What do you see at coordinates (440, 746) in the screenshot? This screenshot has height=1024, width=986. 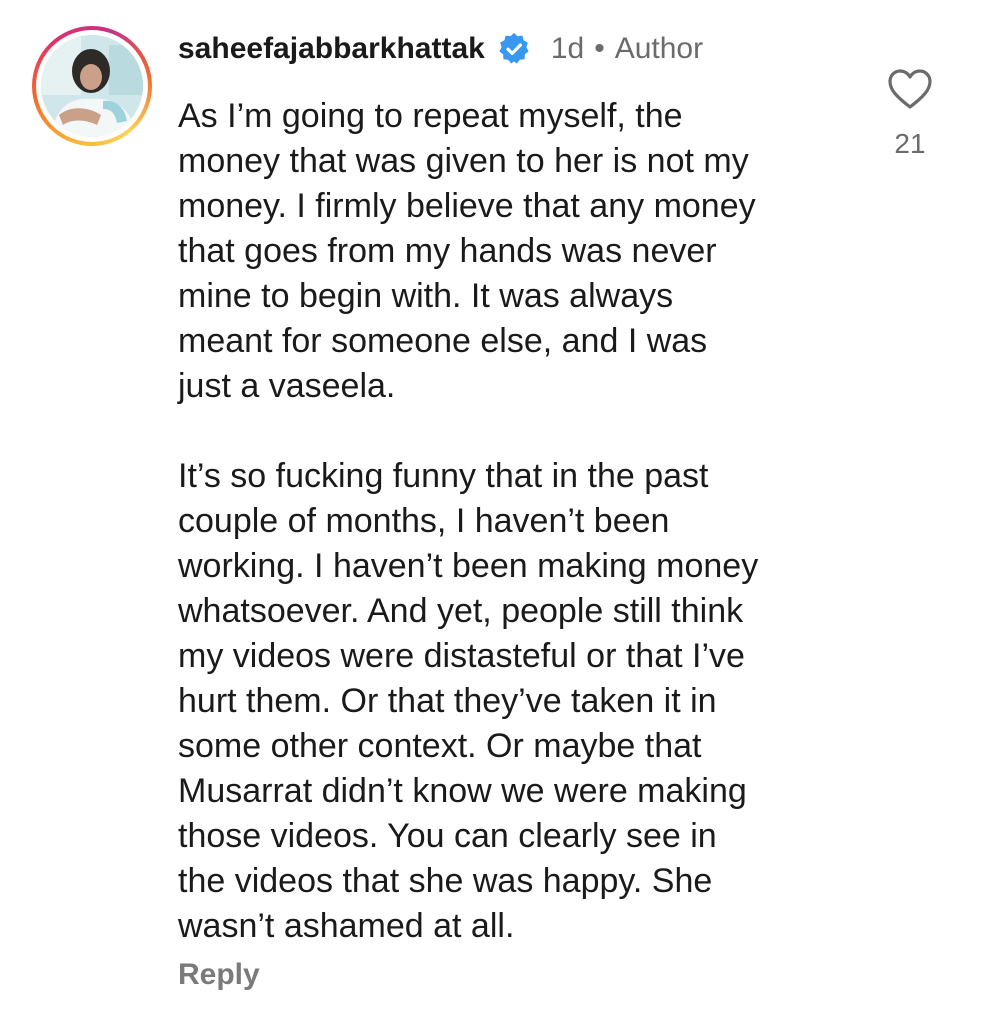 I see `comment-line: some other context. Or maybe that` at bounding box center [440, 746].